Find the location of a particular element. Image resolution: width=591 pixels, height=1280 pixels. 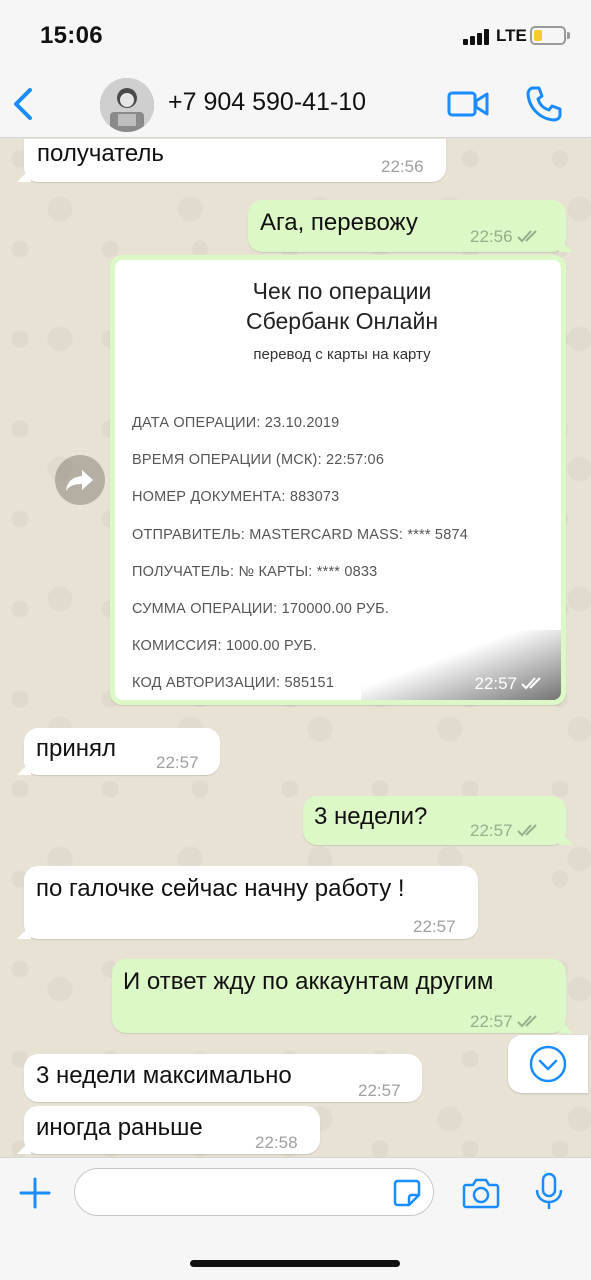

network-label: LTE is located at coordinates (511, 35).